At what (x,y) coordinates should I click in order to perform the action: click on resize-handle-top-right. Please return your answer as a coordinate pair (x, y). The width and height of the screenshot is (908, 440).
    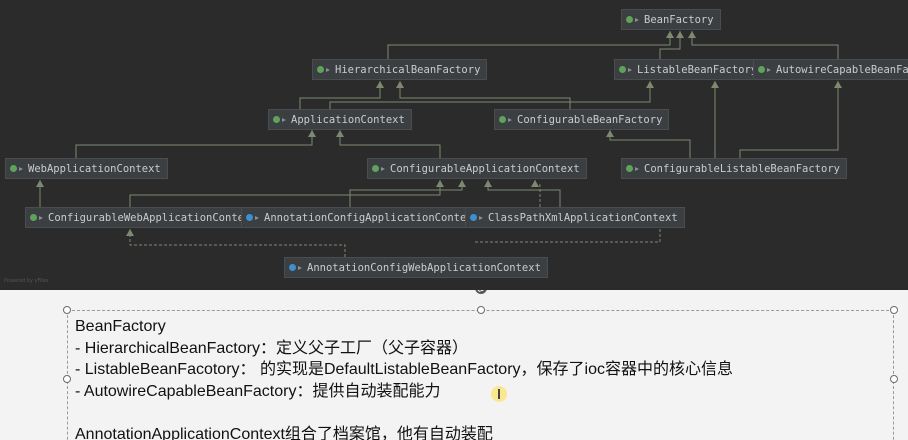
    Looking at the image, I should click on (894, 310).